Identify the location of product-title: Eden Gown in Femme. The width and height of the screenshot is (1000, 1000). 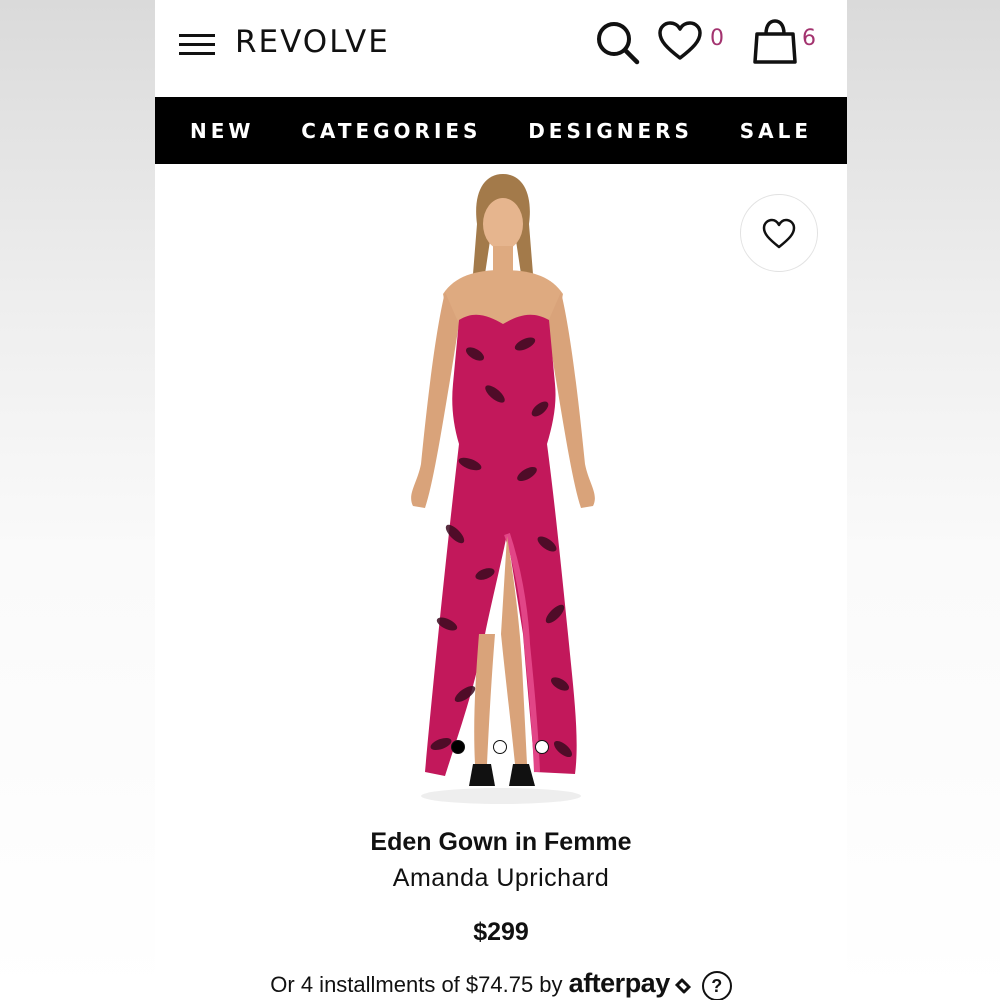
(501, 842).